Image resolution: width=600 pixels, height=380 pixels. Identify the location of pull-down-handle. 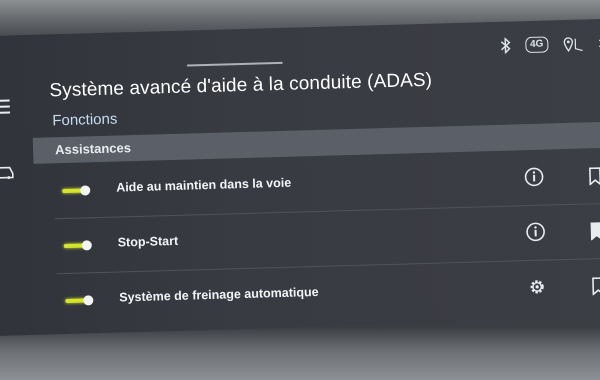
(234, 64).